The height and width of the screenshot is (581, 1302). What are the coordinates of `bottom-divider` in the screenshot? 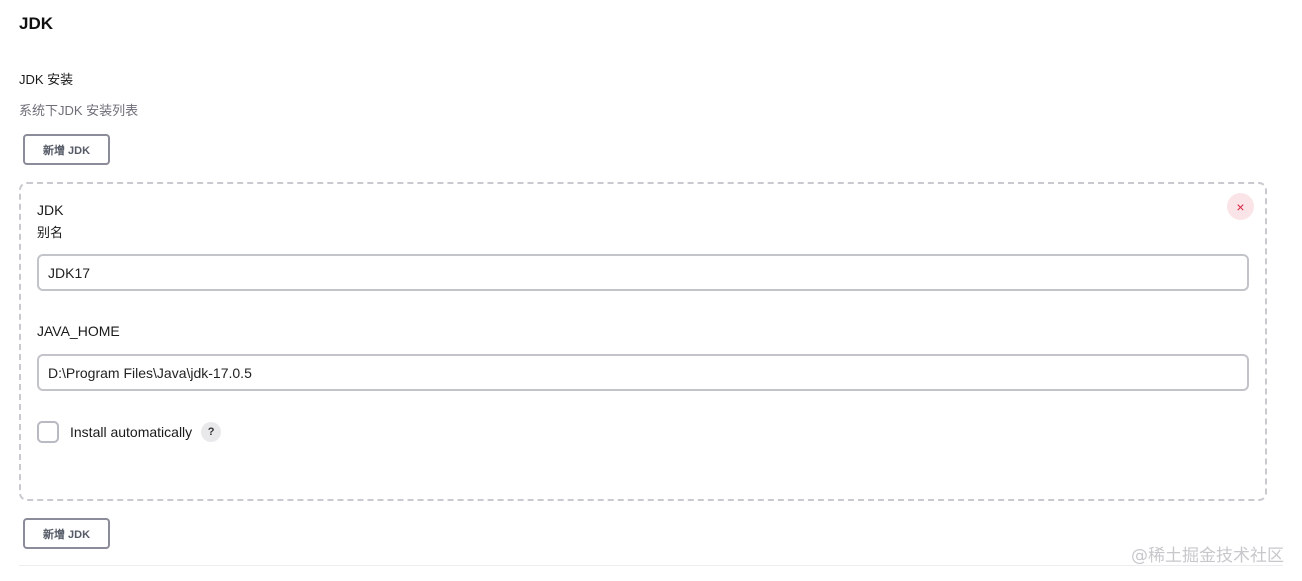 It's located at (651, 565).